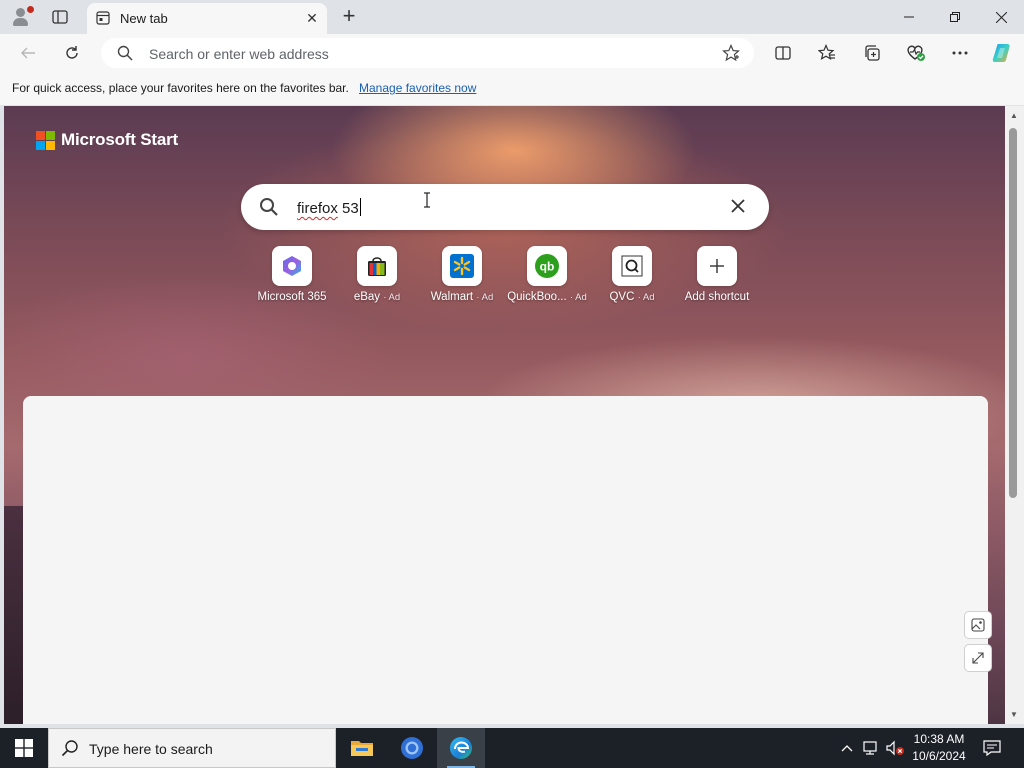 The width and height of the screenshot is (1024, 768). What do you see at coordinates (872, 53) in the screenshot?
I see `collections-button` at bounding box center [872, 53].